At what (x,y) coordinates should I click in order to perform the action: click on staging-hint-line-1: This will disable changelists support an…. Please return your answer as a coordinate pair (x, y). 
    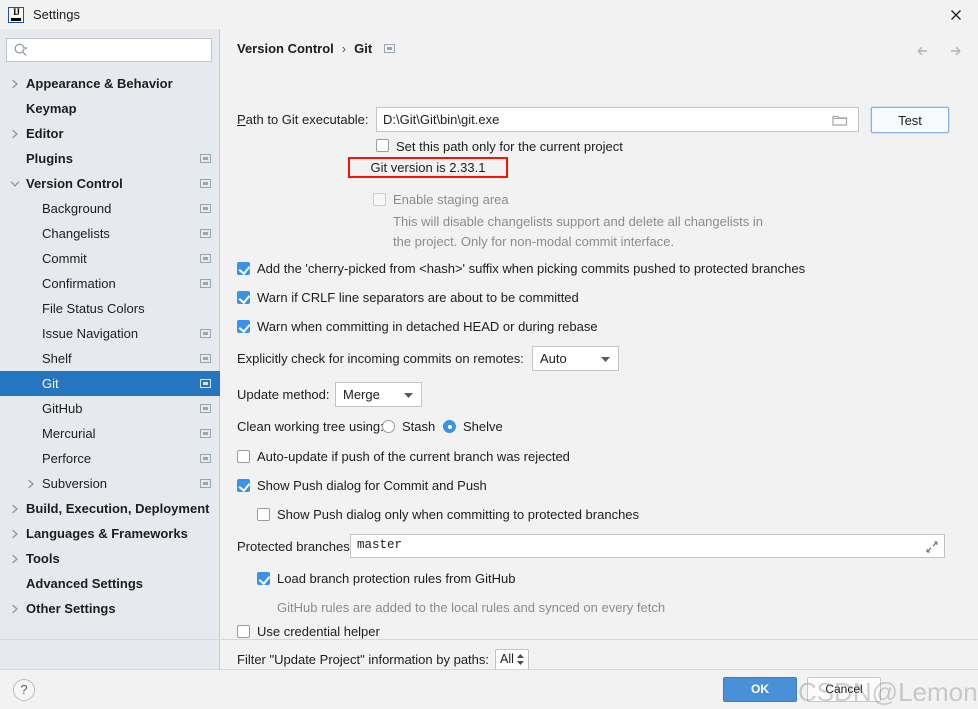
    Looking at the image, I should click on (578, 221).